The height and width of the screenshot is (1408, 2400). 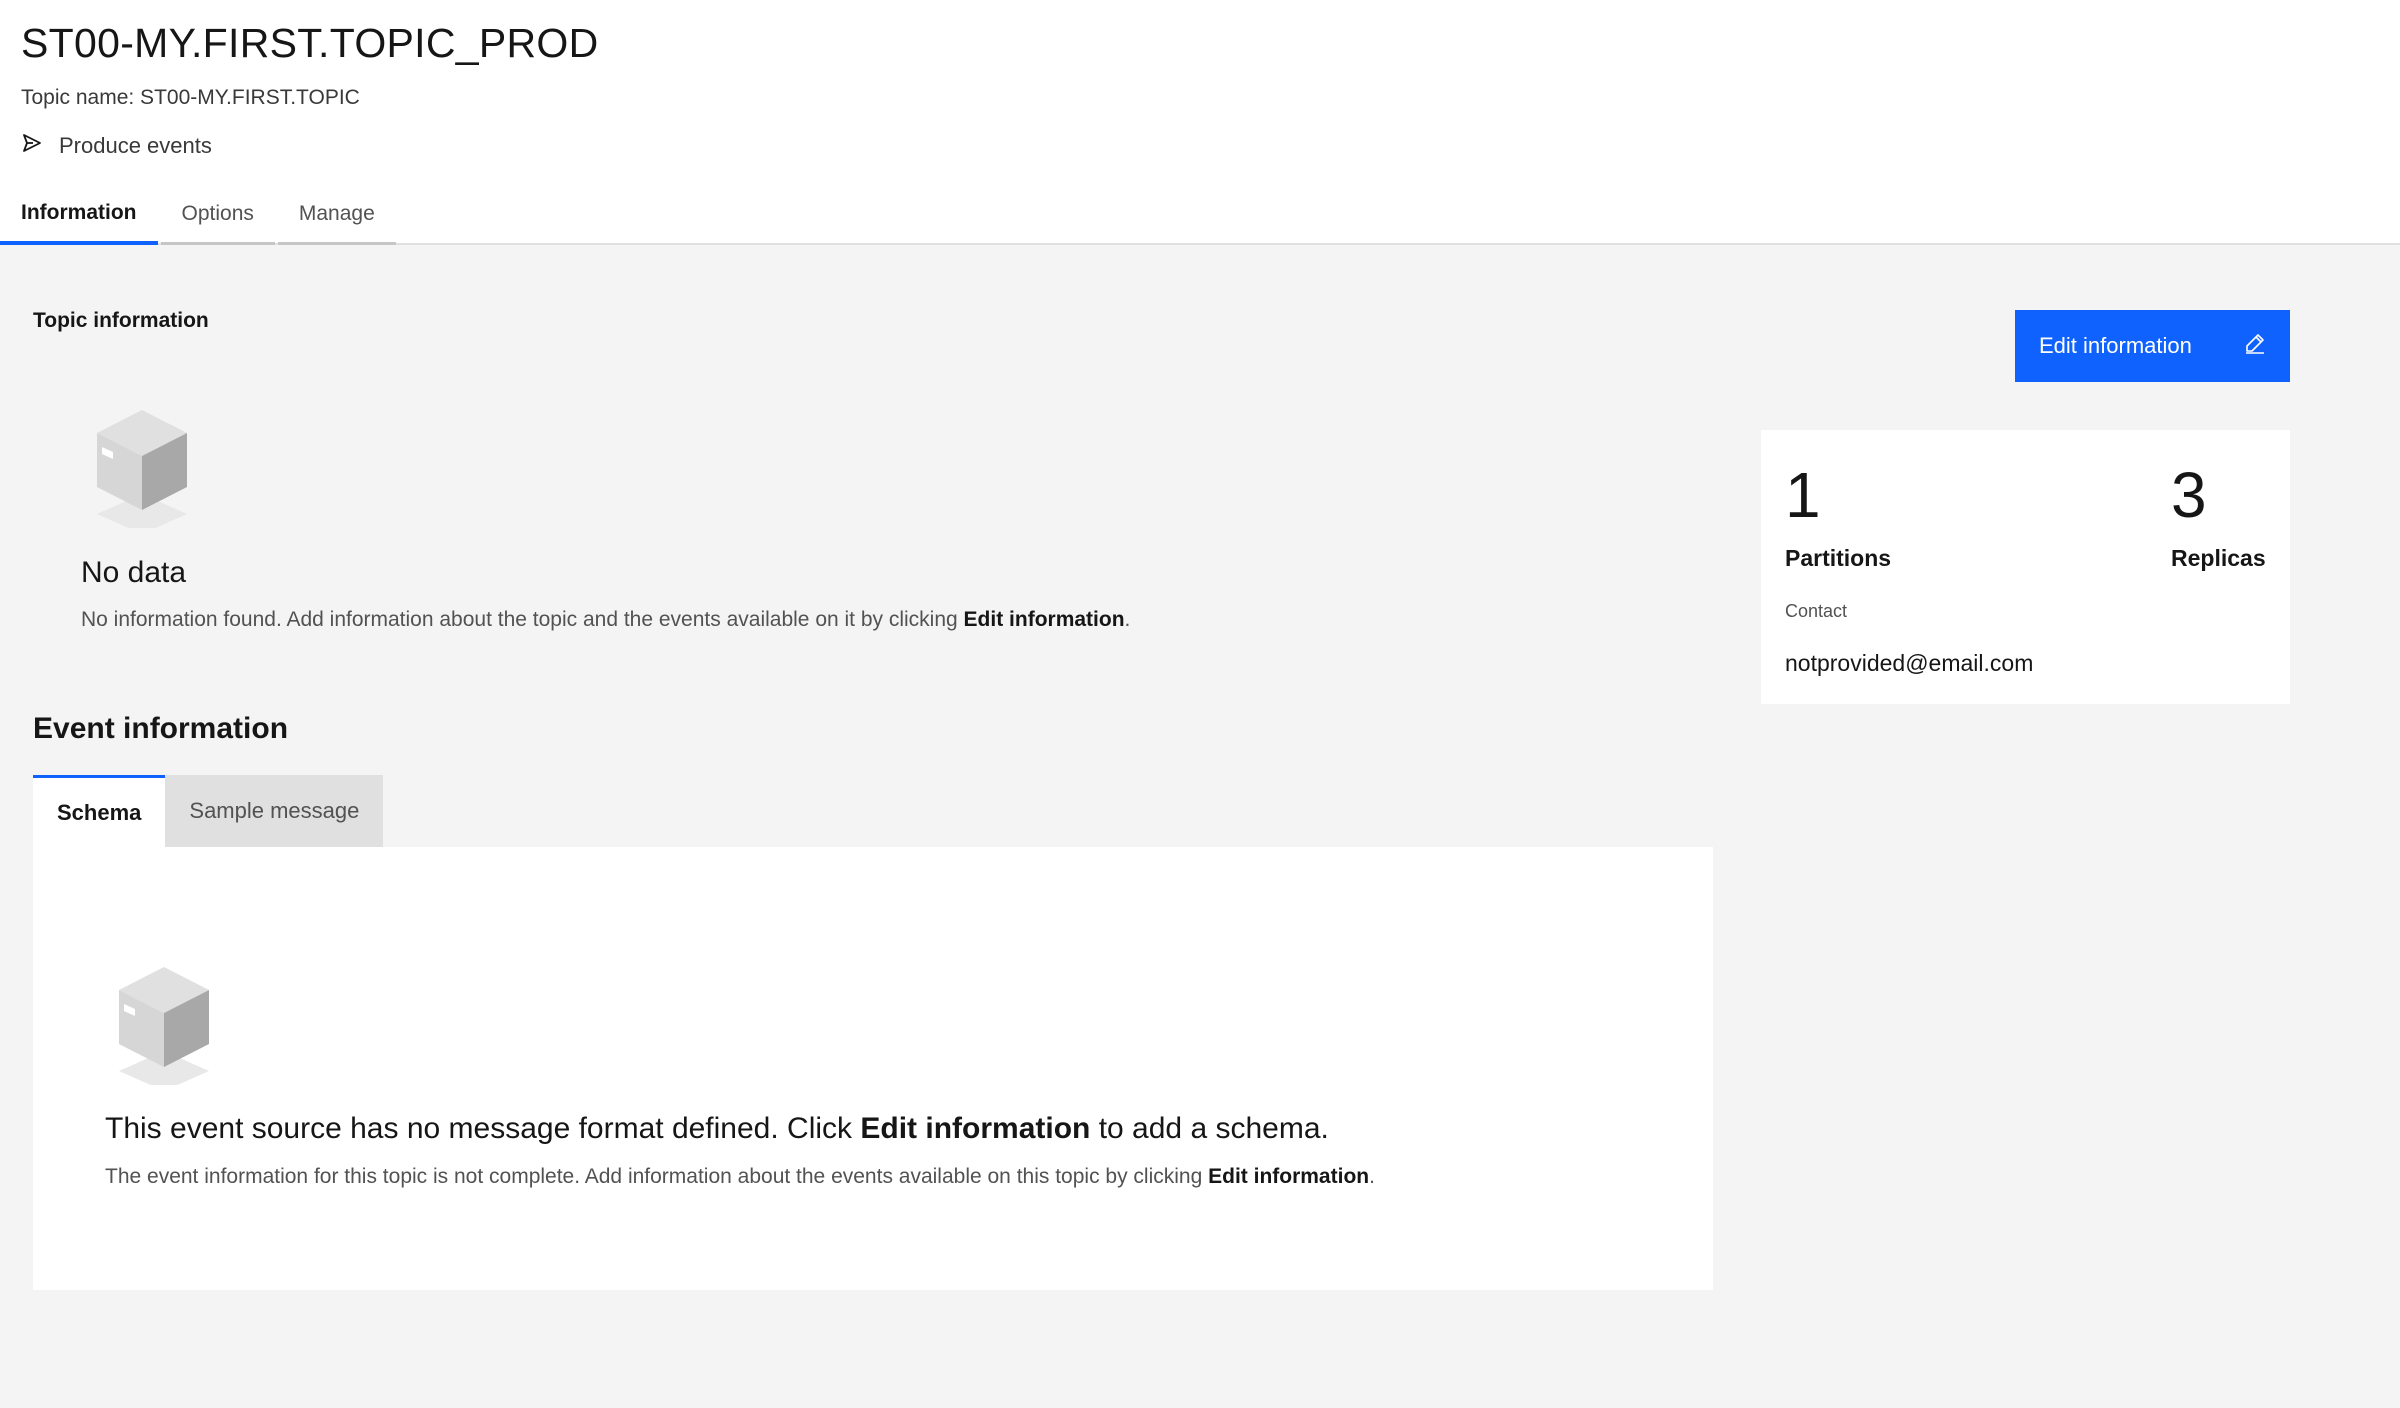 What do you see at coordinates (99, 811) in the screenshot?
I see `tab-schema: Schema` at bounding box center [99, 811].